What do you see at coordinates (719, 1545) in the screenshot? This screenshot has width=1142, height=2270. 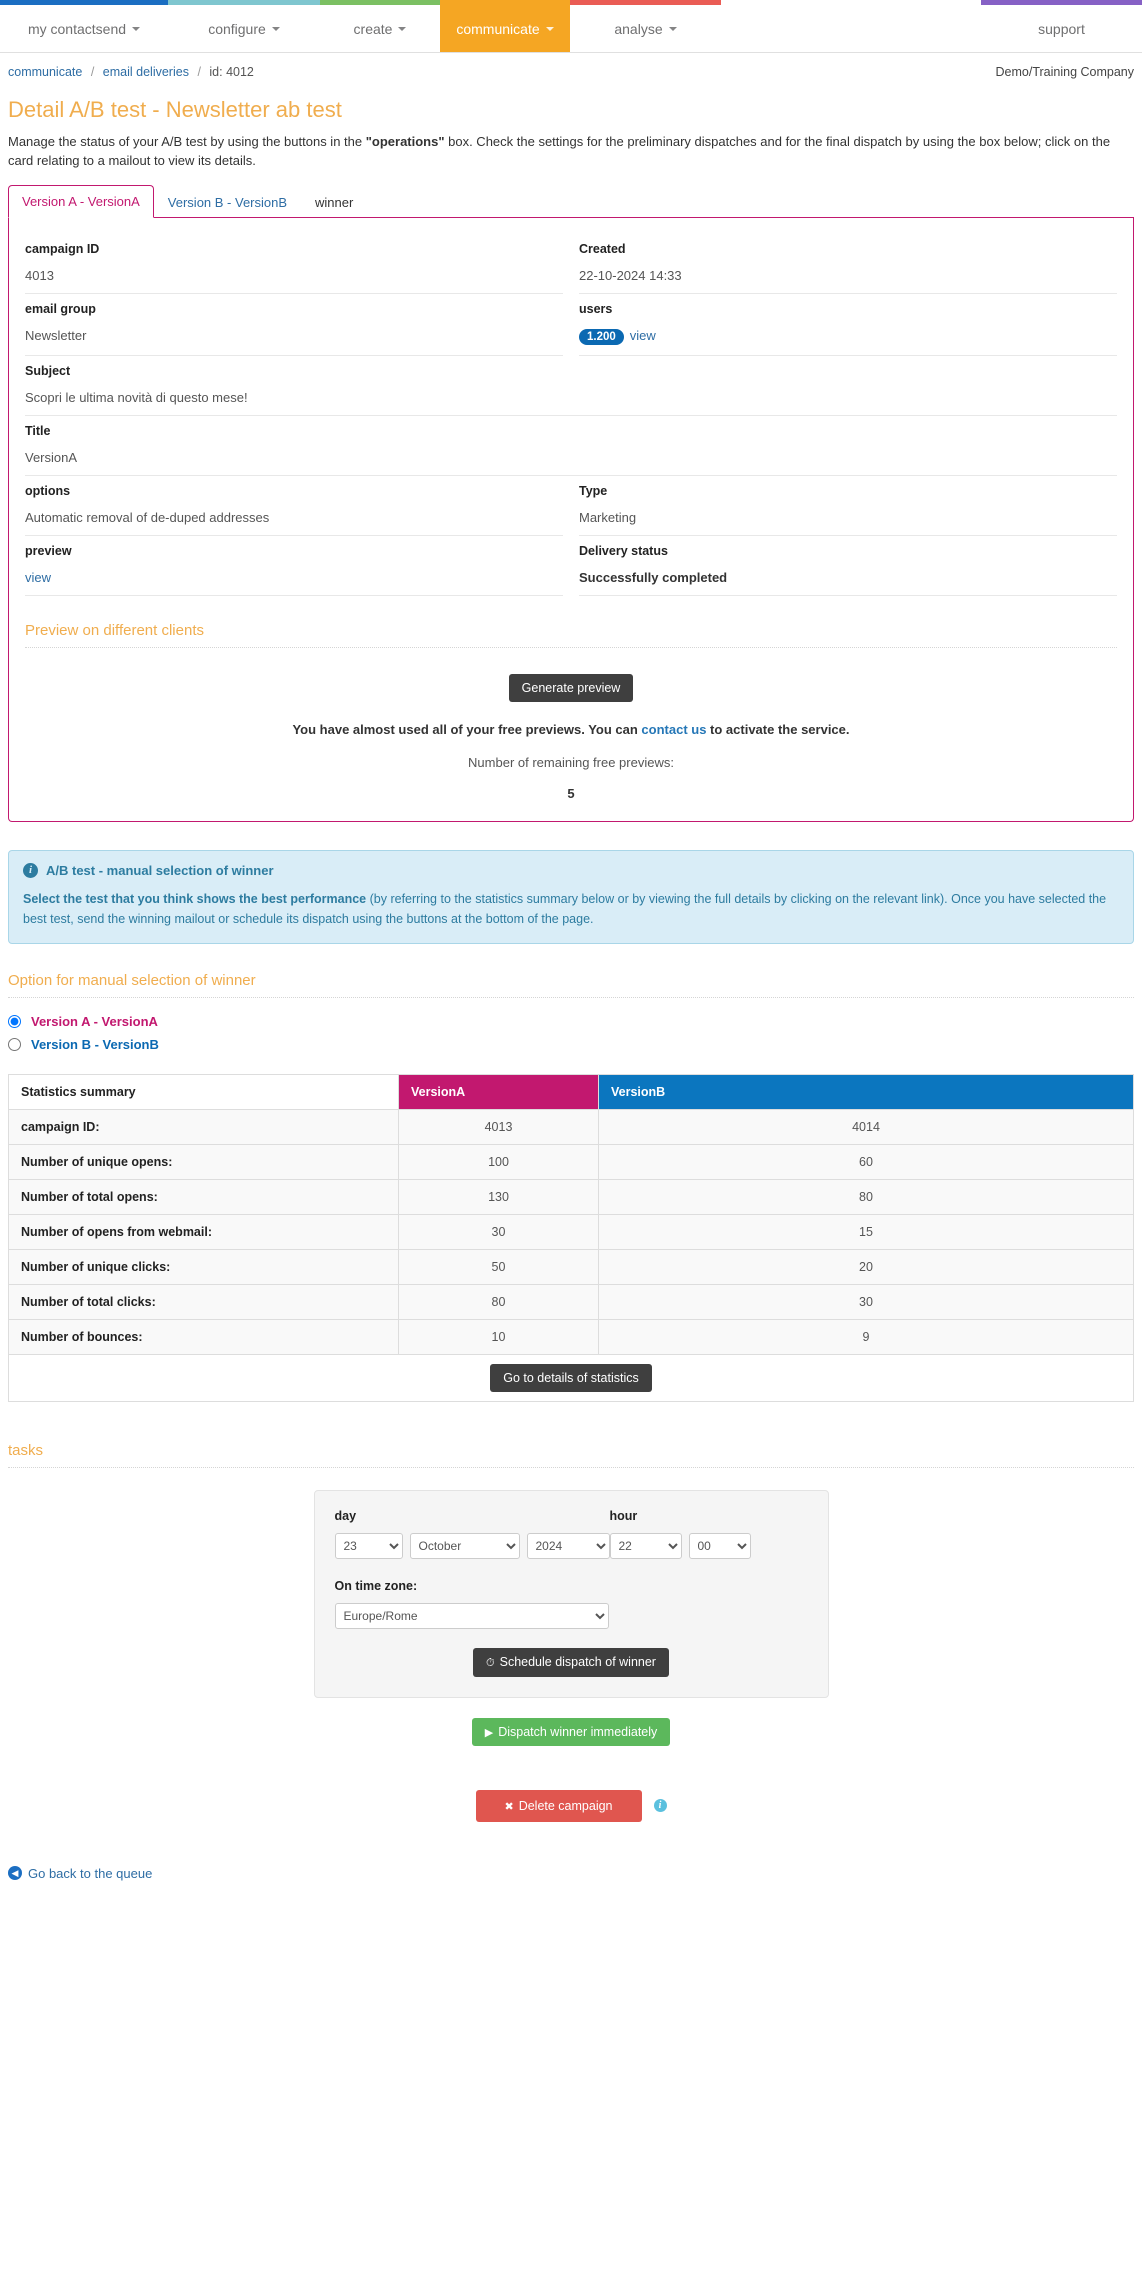 I see `select-minute: 00` at bounding box center [719, 1545].